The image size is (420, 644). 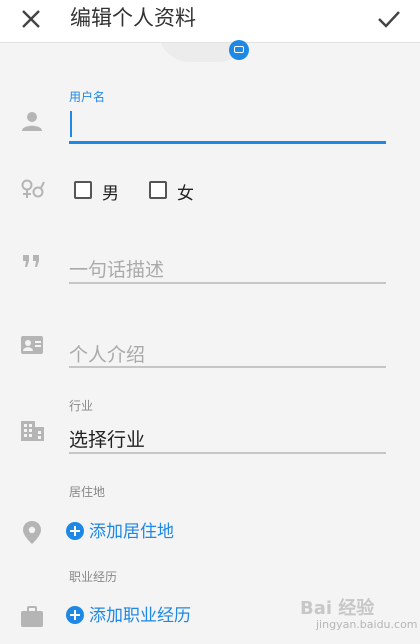 What do you see at coordinates (131, 532) in the screenshot?
I see `add-residence-label: 添加居住地` at bounding box center [131, 532].